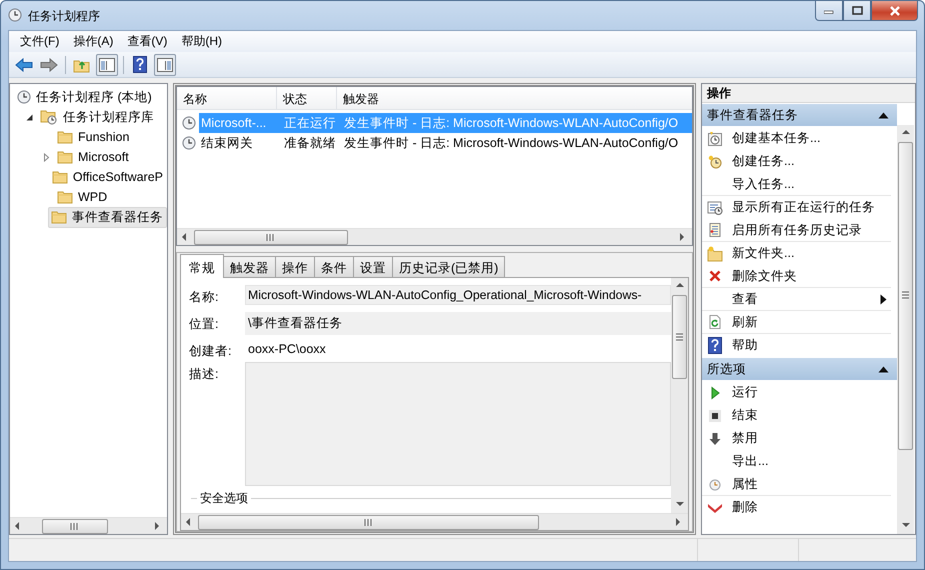  Describe the element at coordinates (39, 41) in the screenshot. I see `menu-item: 文件(F)` at that location.